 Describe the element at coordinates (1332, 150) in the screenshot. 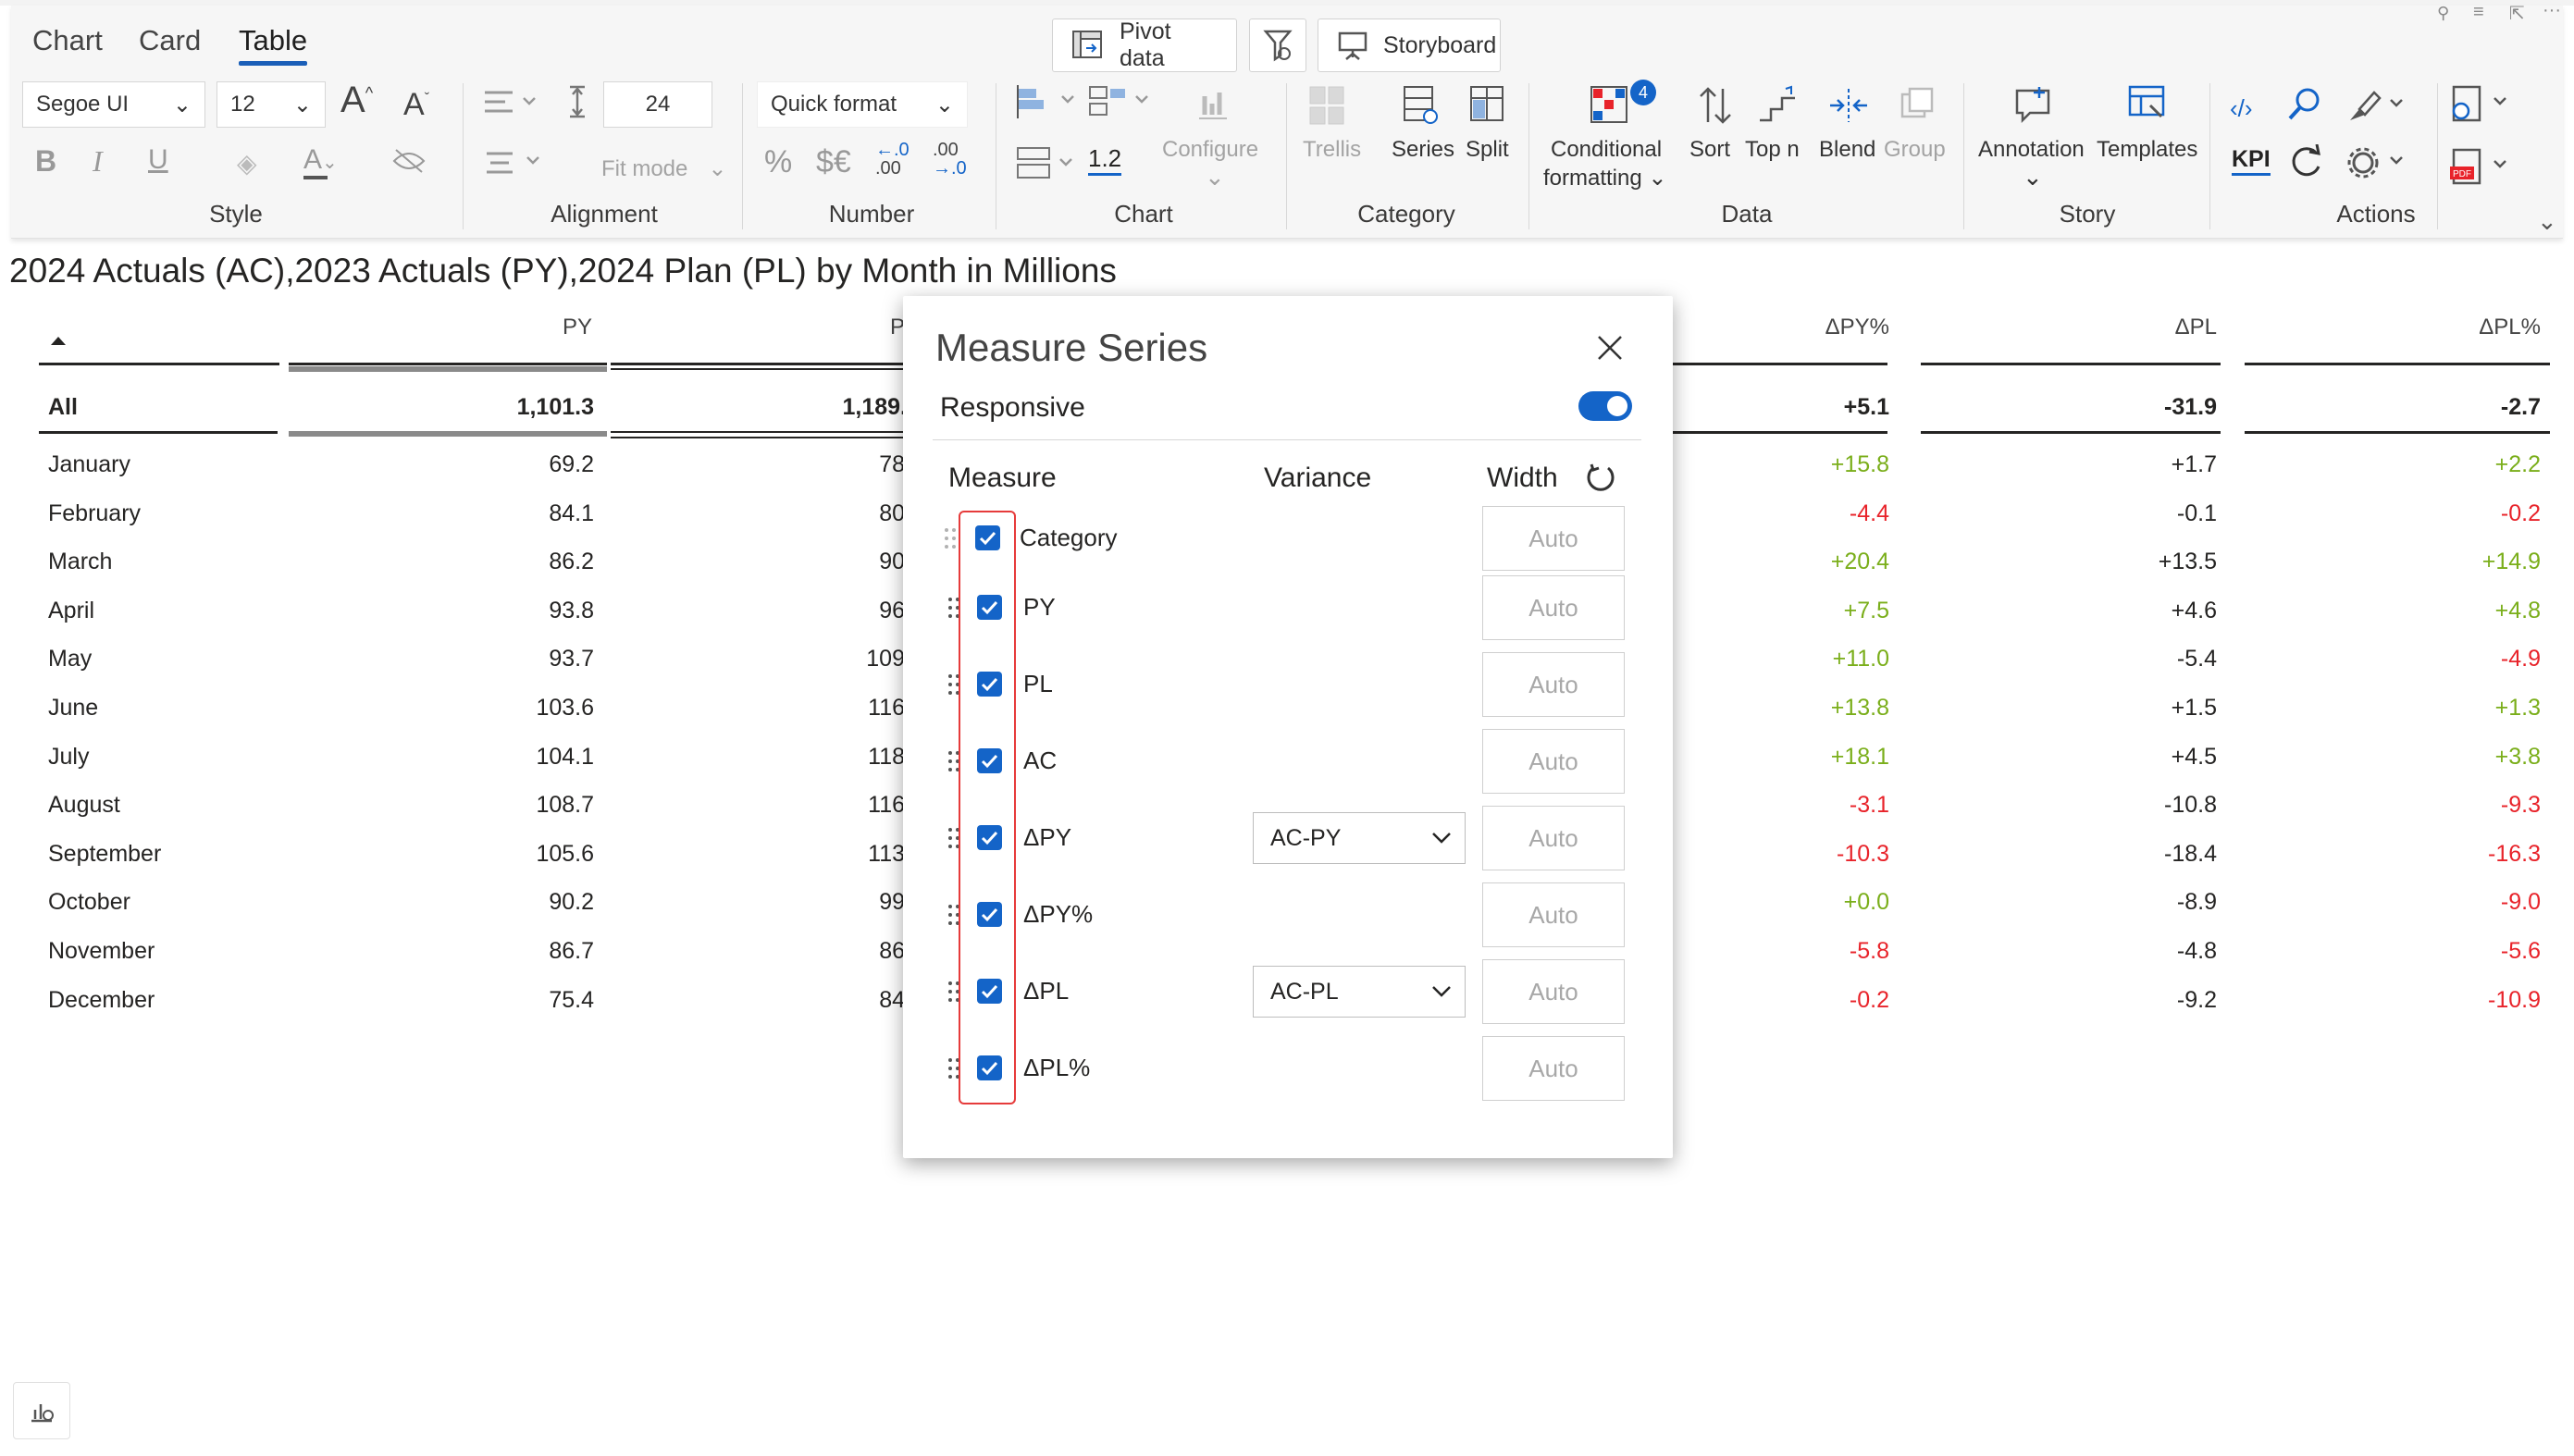

I see `trellis-button: Trellis` at that location.